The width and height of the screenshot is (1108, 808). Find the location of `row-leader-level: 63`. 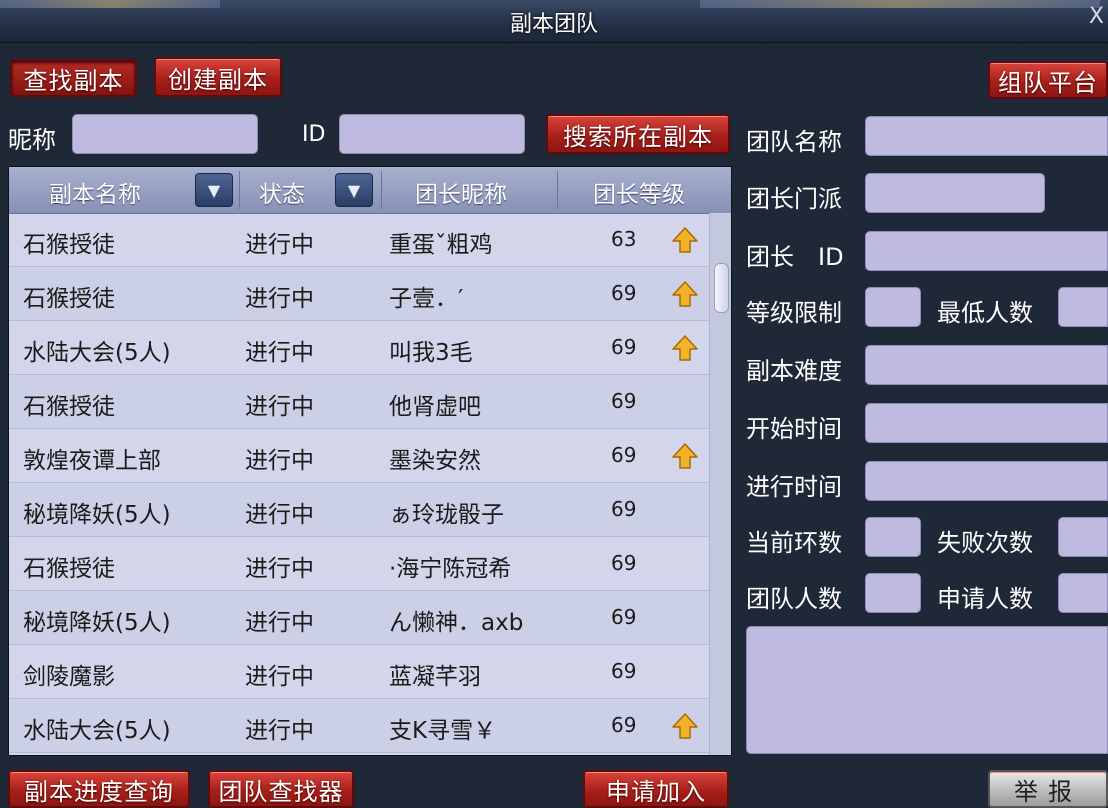

row-leader-level: 63 is located at coordinates (624, 239).